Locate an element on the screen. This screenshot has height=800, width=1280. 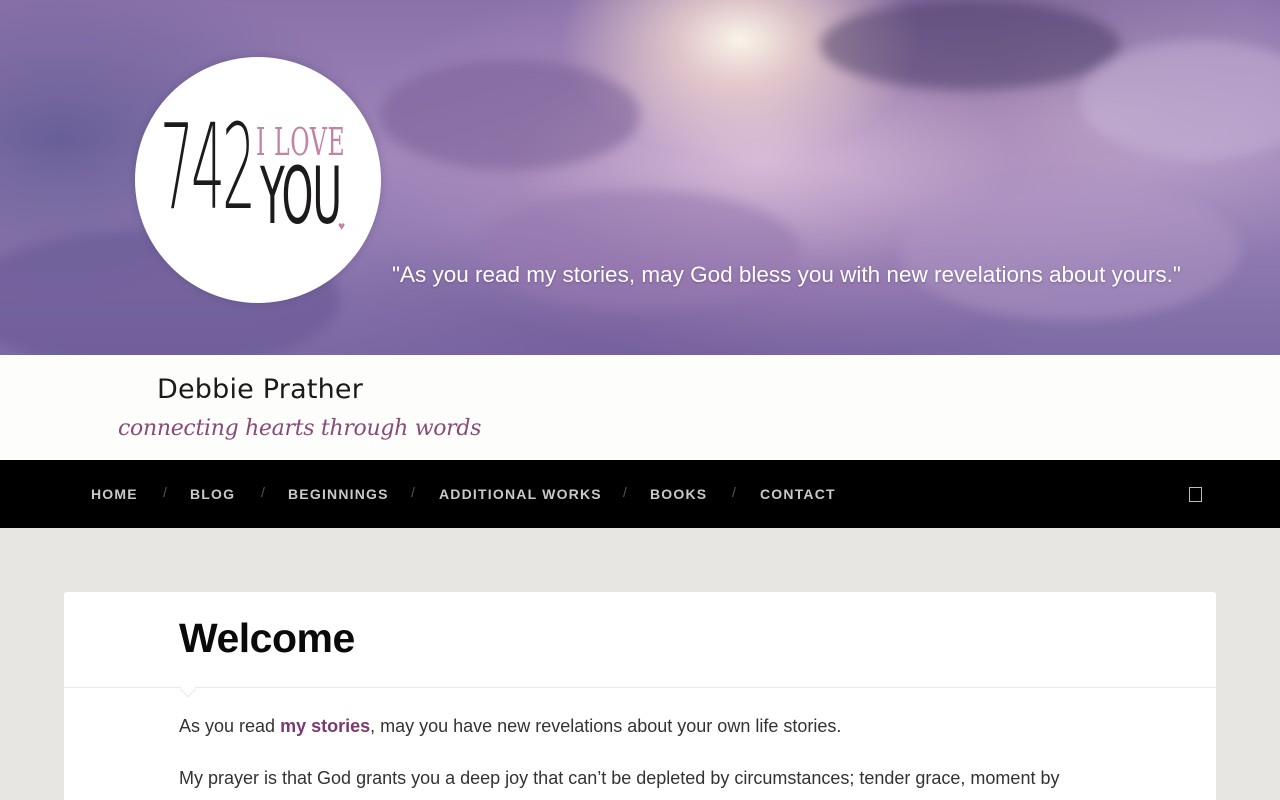
nav-item-contact: CONTACT is located at coordinates (798, 494).